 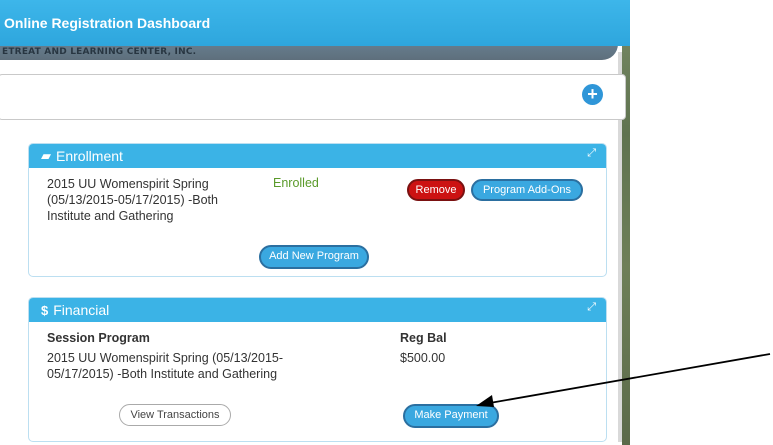 What do you see at coordinates (107, 23) in the screenshot?
I see `page-title: Online Registration Dashboard` at bounding box center [107, 23].